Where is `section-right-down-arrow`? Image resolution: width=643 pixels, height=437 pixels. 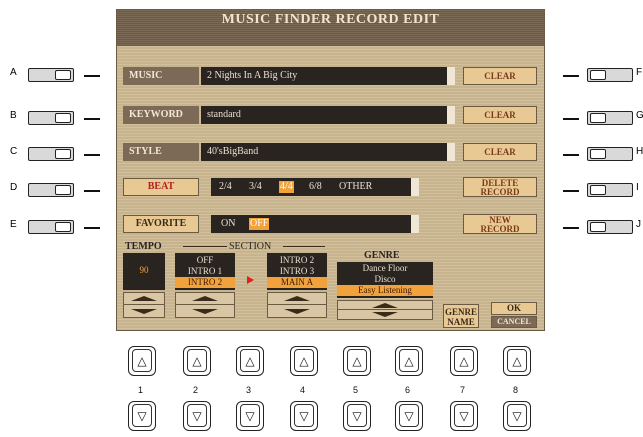 section-right-down-arrow is located at coordinates (297, 311).